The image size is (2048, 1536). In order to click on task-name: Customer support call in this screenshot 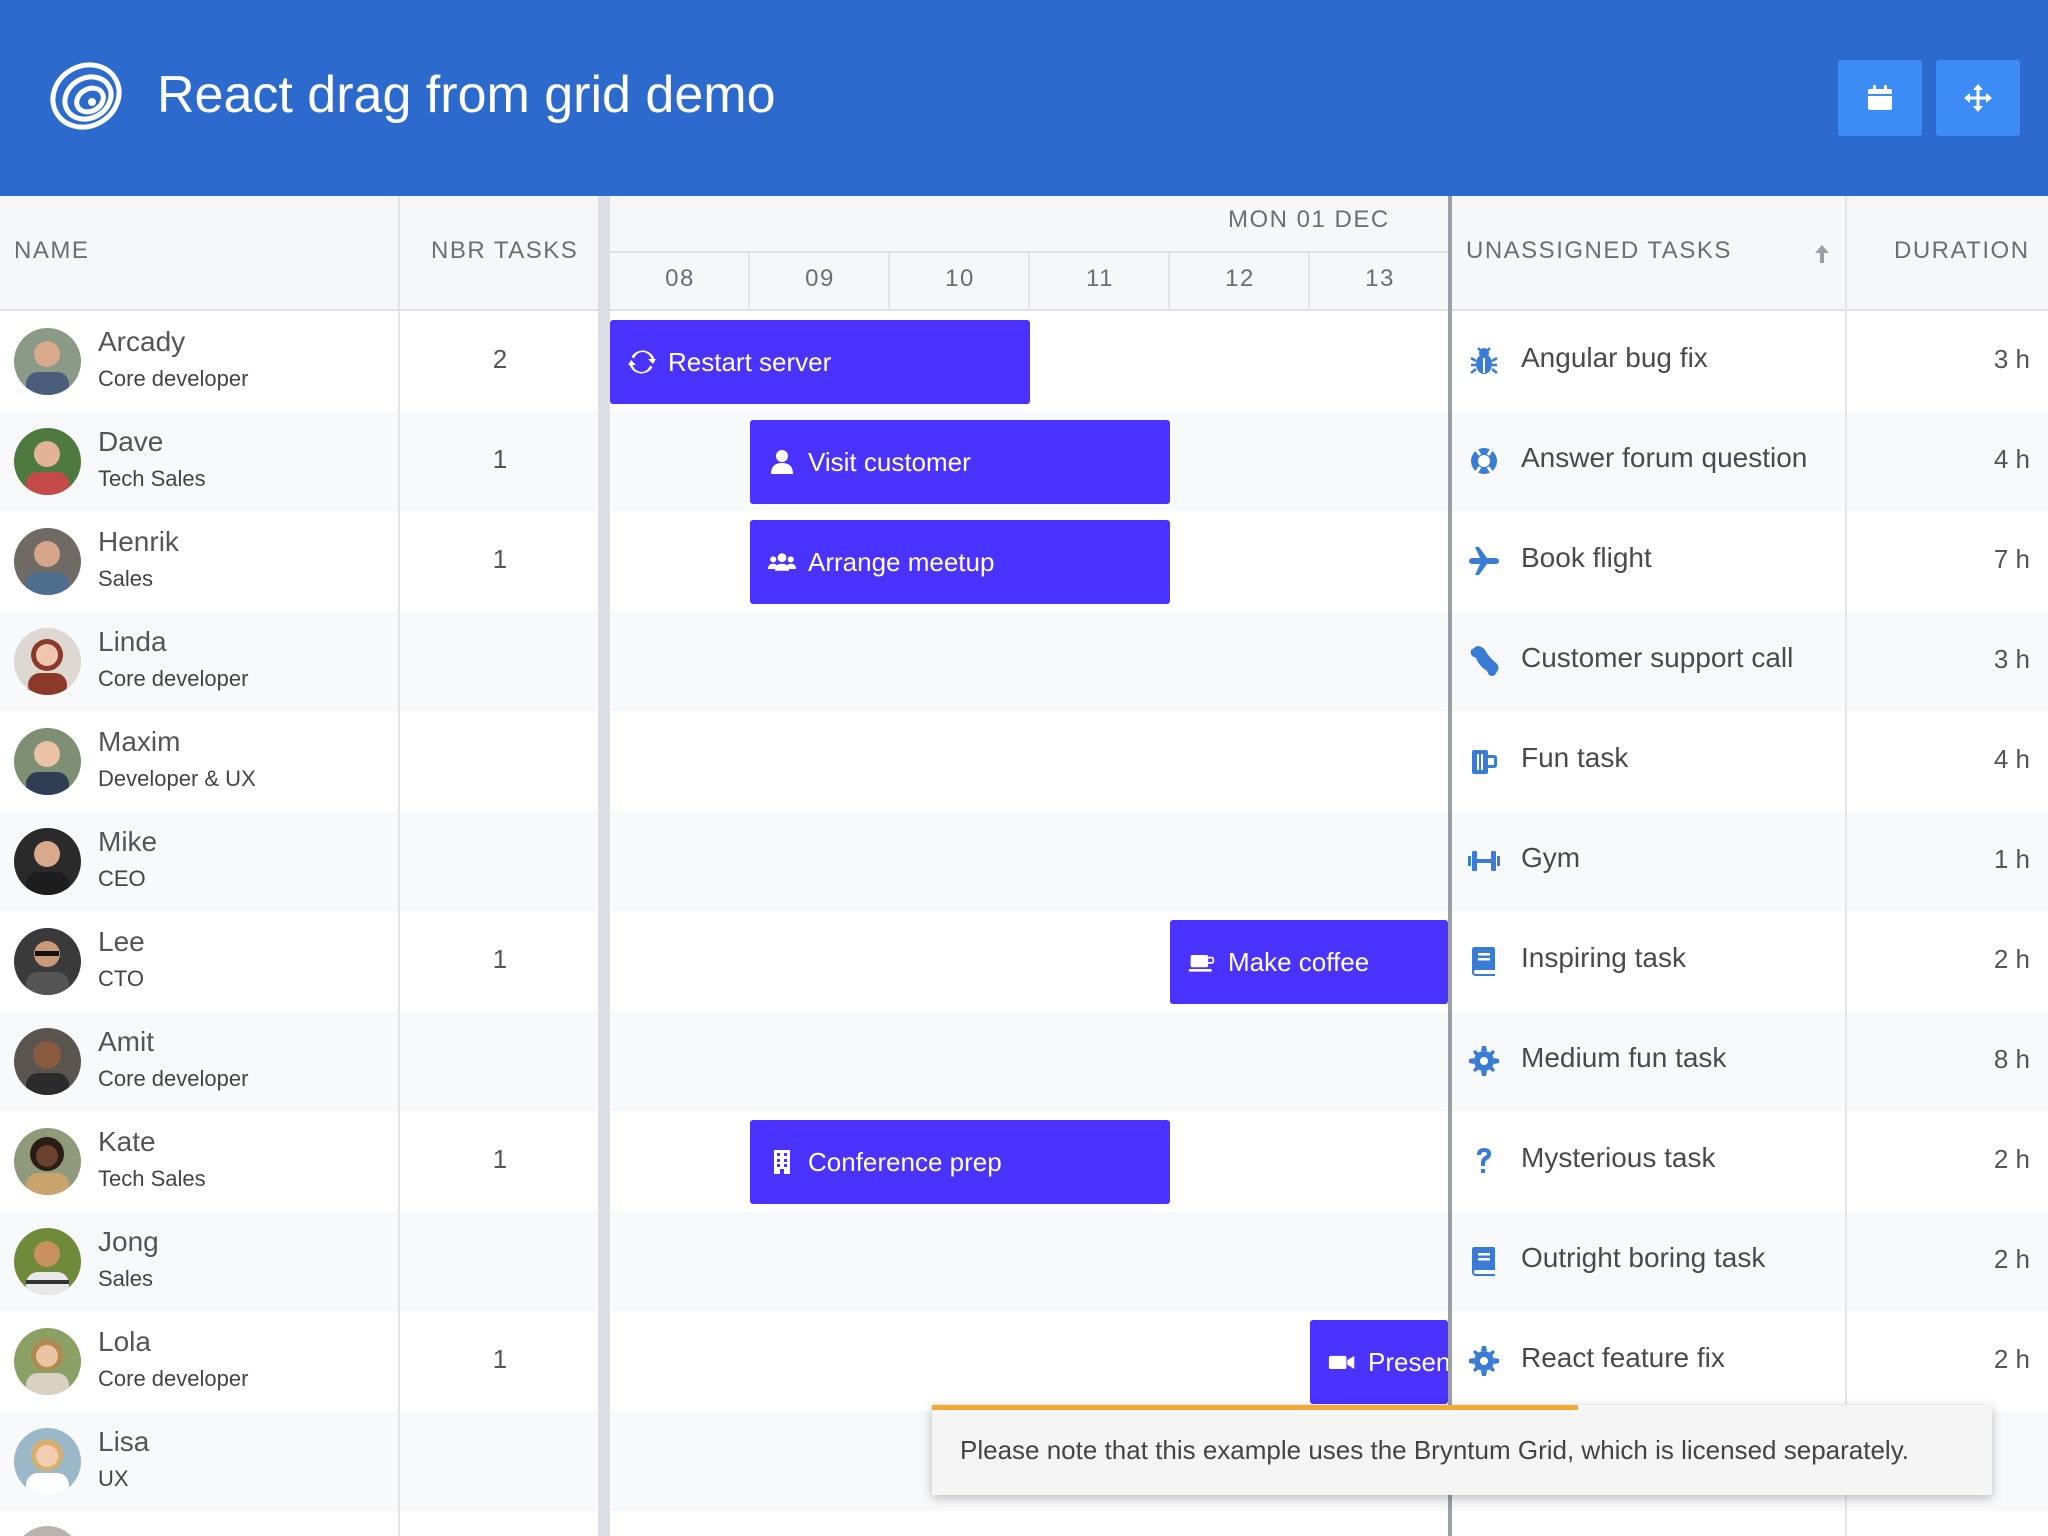, I will do `click(1657, 658)`.